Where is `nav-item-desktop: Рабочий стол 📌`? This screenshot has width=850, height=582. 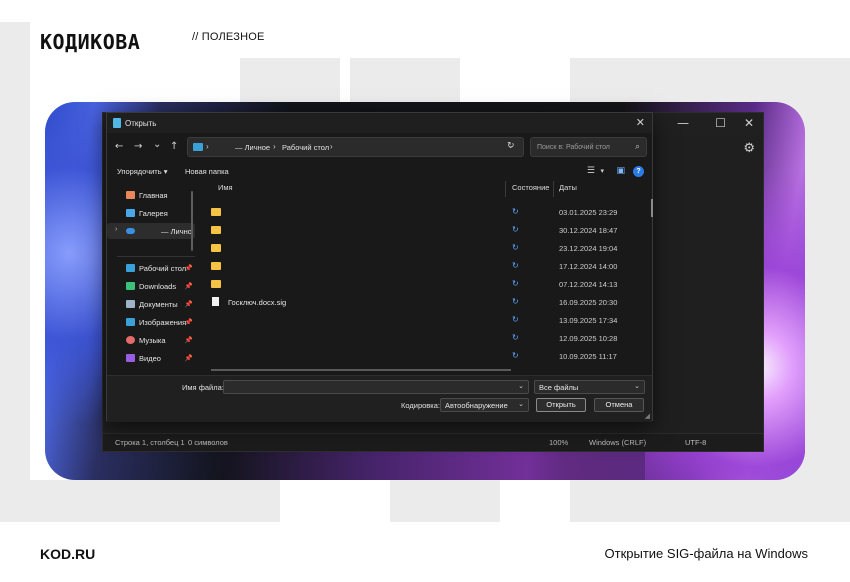
nav-item-desktop: Рабочий стол 📌 is located at coordinates (151, 268).